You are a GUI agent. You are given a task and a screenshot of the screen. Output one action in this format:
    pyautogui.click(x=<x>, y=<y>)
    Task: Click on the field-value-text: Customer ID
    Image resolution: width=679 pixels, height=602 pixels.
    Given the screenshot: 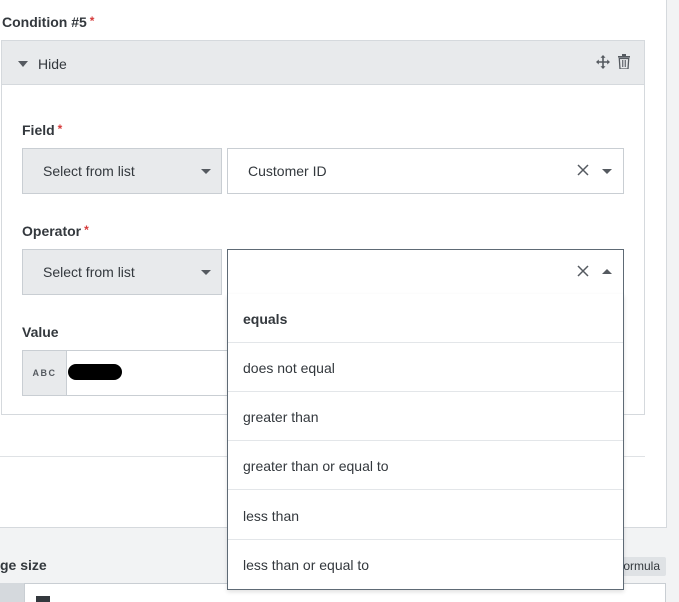 What is the action you would take?
    pyautogui.click(x=287, y=171)
    